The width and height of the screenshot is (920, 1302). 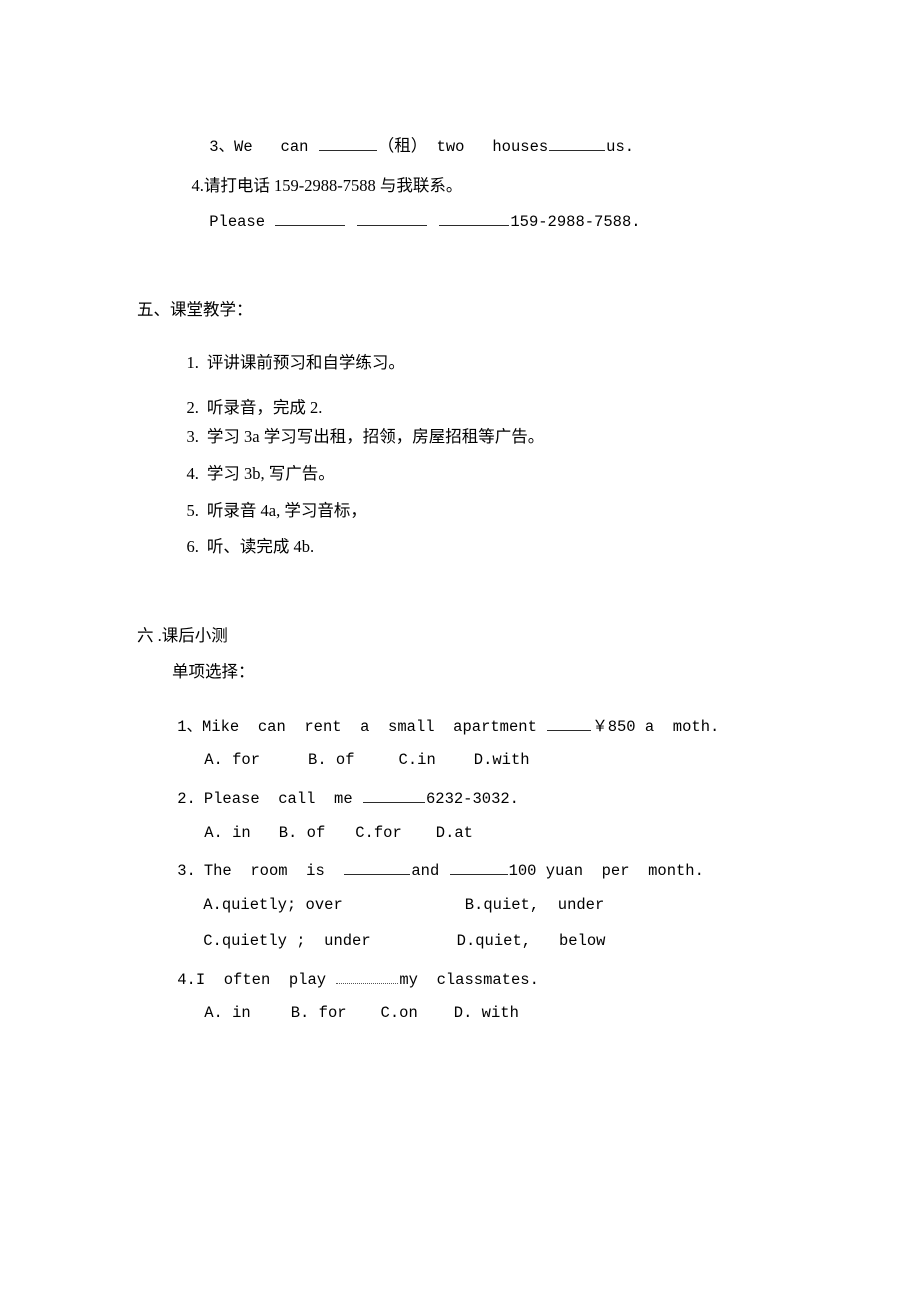 What do you see at coordinates (606, 870) in the screenshot?
I see `question-3-stem-after: 100 yuan per month.` at bounding box center [606, 870].